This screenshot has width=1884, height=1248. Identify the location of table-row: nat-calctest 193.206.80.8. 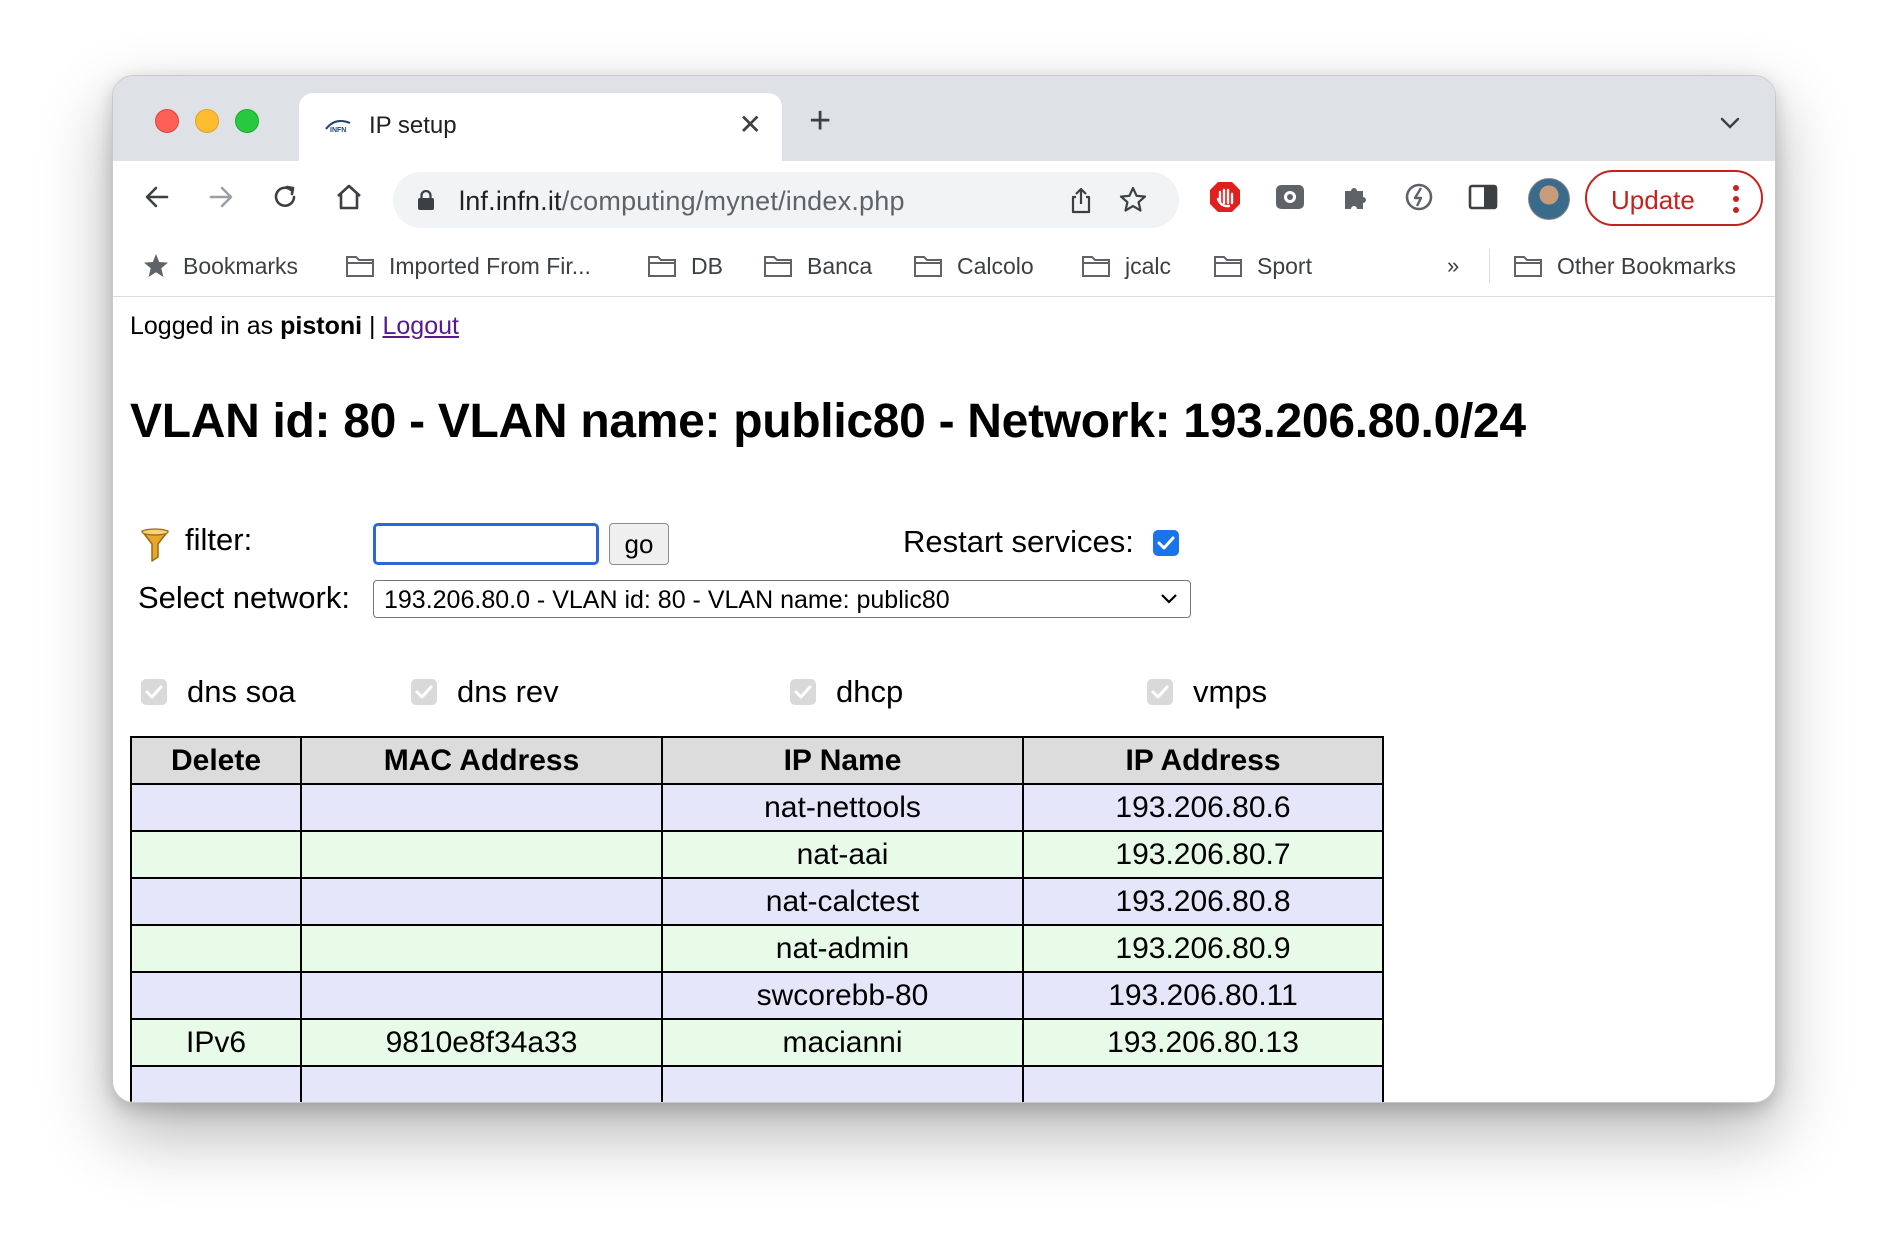
(757, 901).